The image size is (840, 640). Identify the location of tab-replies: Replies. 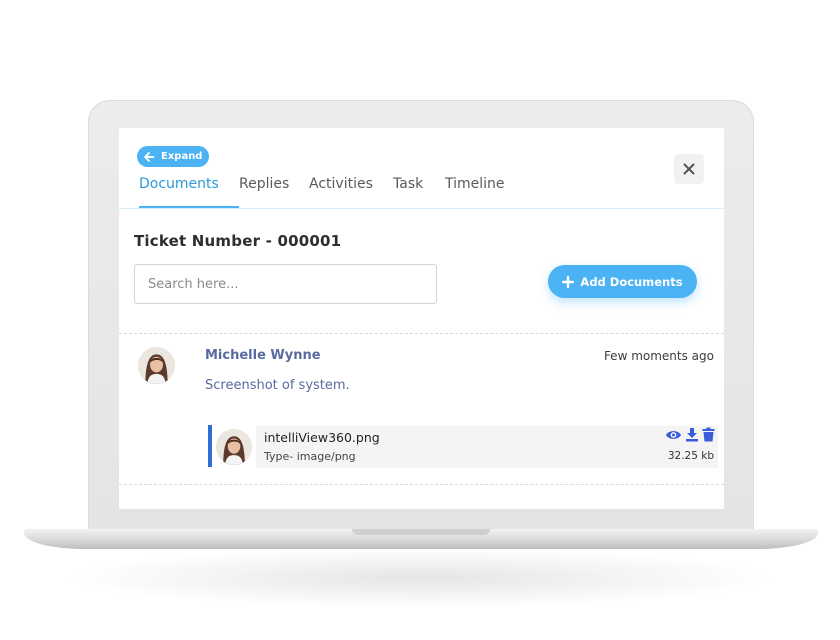
(274, 192).